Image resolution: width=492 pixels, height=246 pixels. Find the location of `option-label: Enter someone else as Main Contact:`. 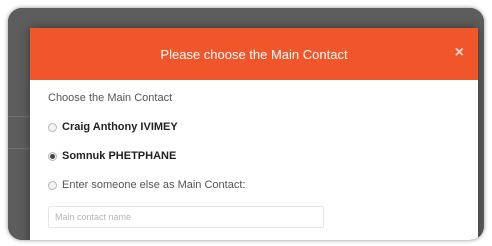

option-label: Enter someone else as Main Contact: is located at coordinates (154, 185).